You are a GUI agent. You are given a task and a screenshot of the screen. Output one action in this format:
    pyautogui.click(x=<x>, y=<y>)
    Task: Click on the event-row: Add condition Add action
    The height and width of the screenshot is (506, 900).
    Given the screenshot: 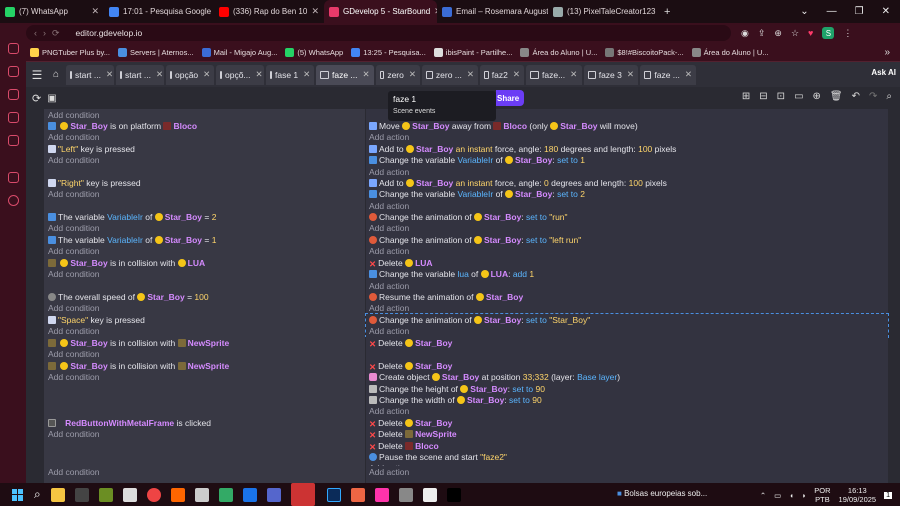 What is the action you would take?
    pyautogui.click(x=466, y=474)
    